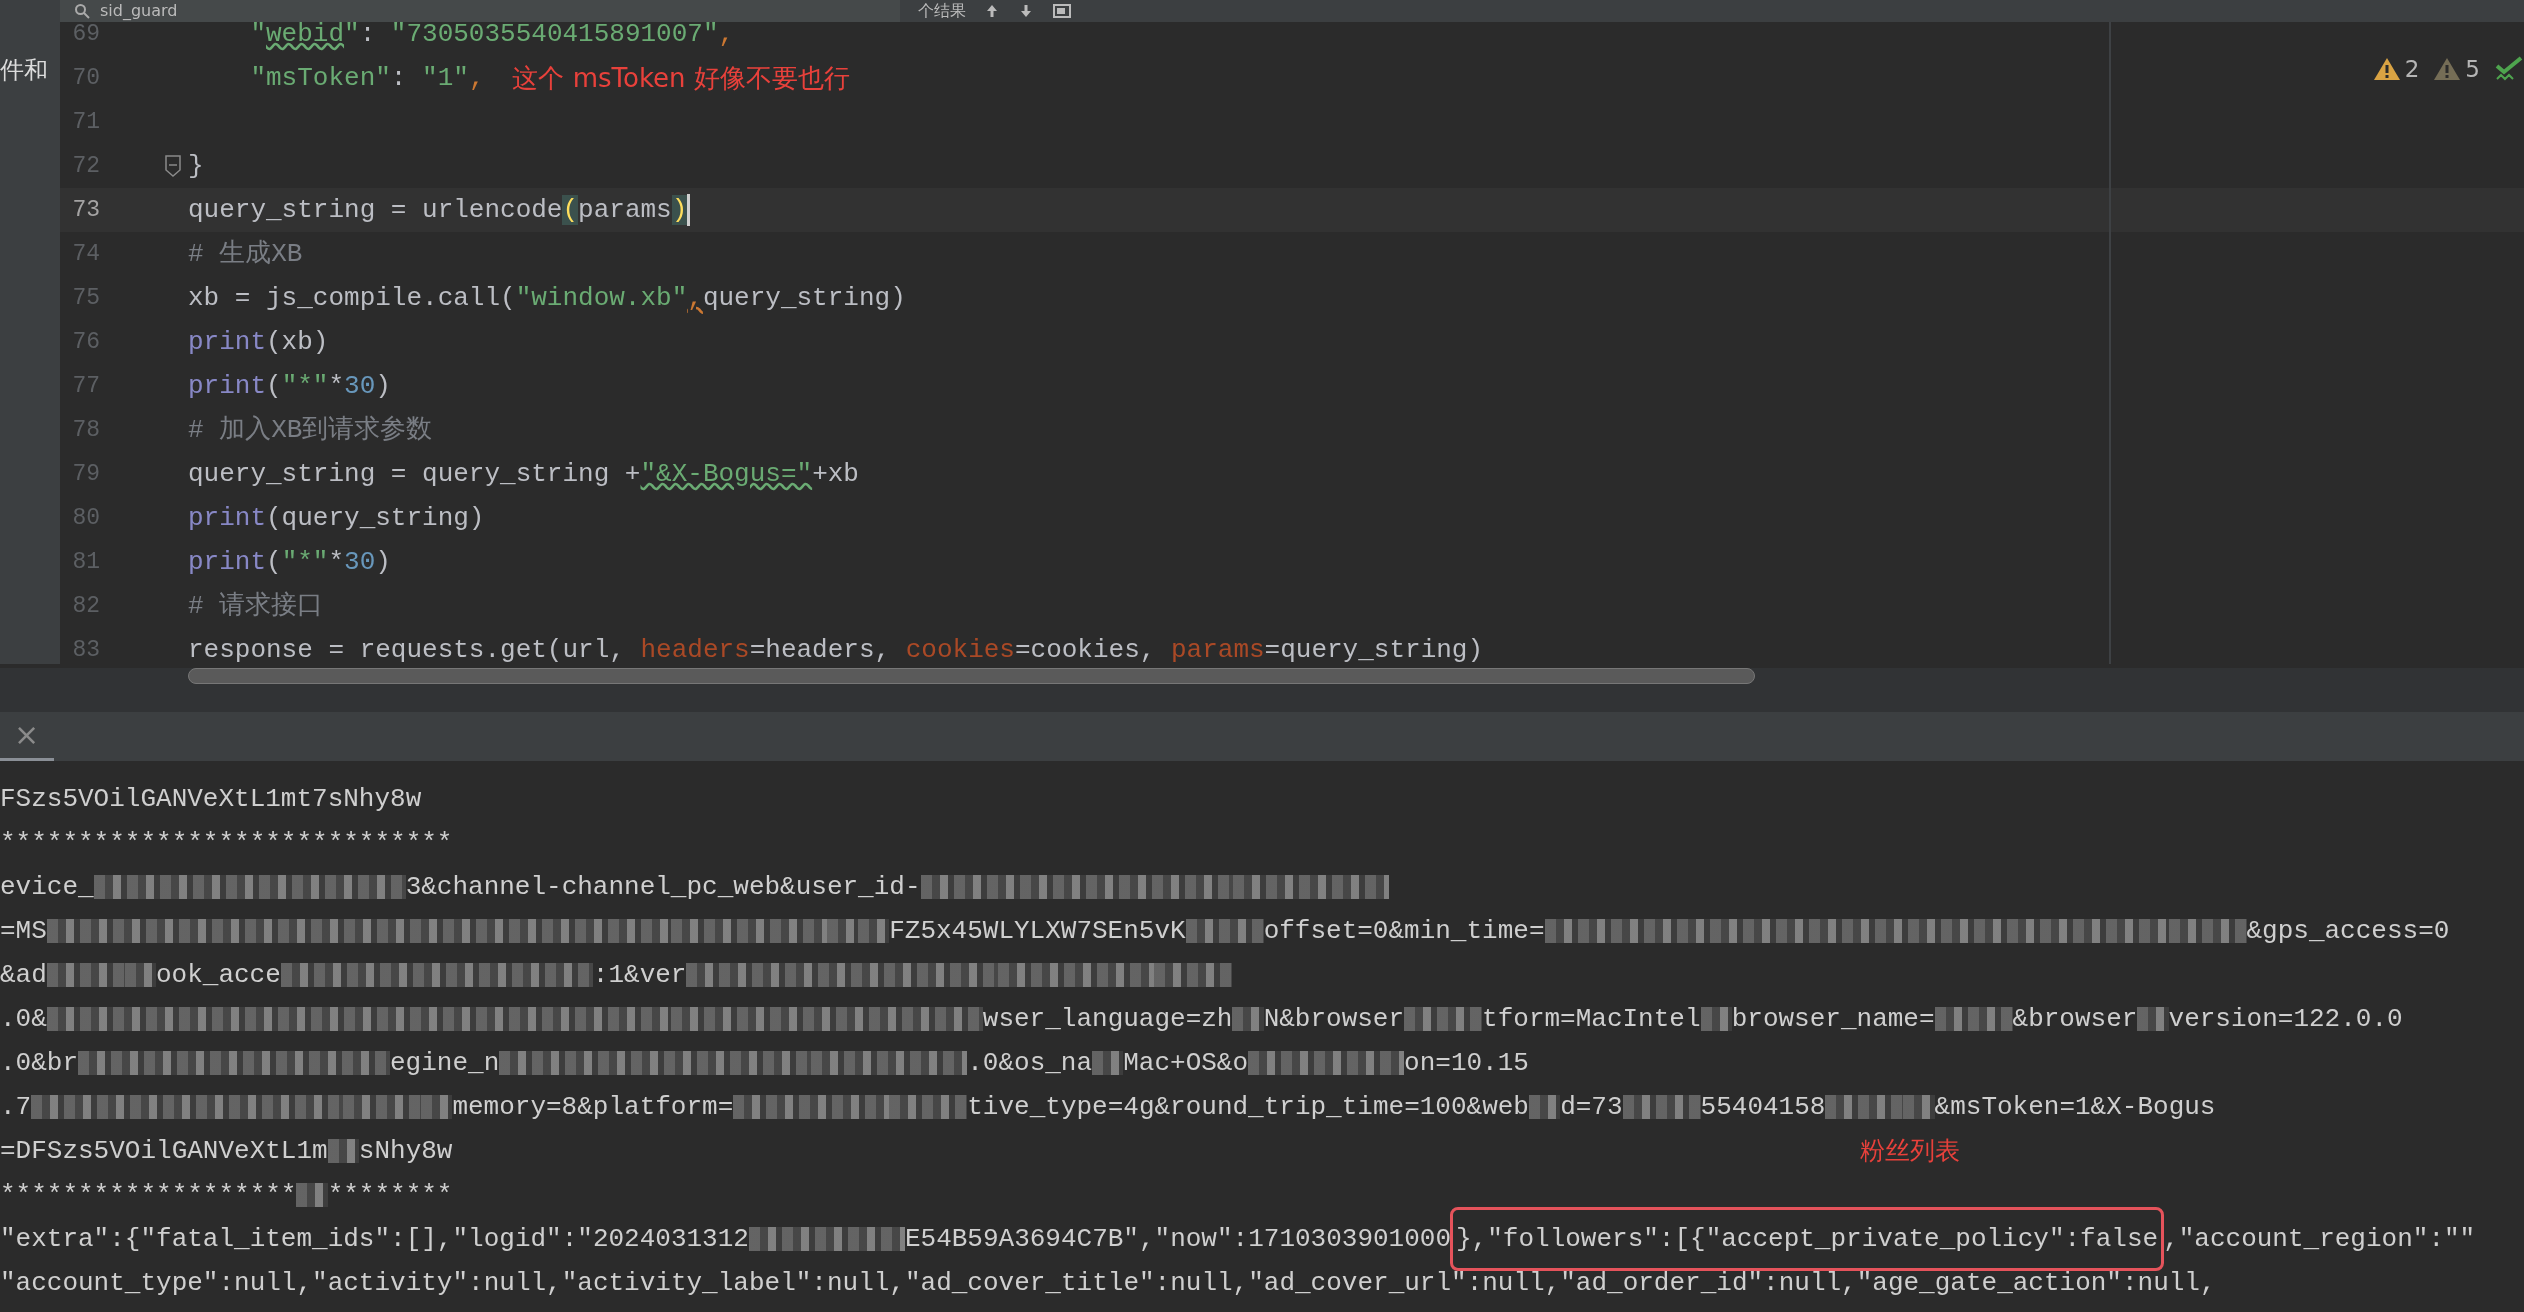  Describe the element at coordinates (336, 518) in the screenshot. I see `code-line: print(query_string)` at that location.